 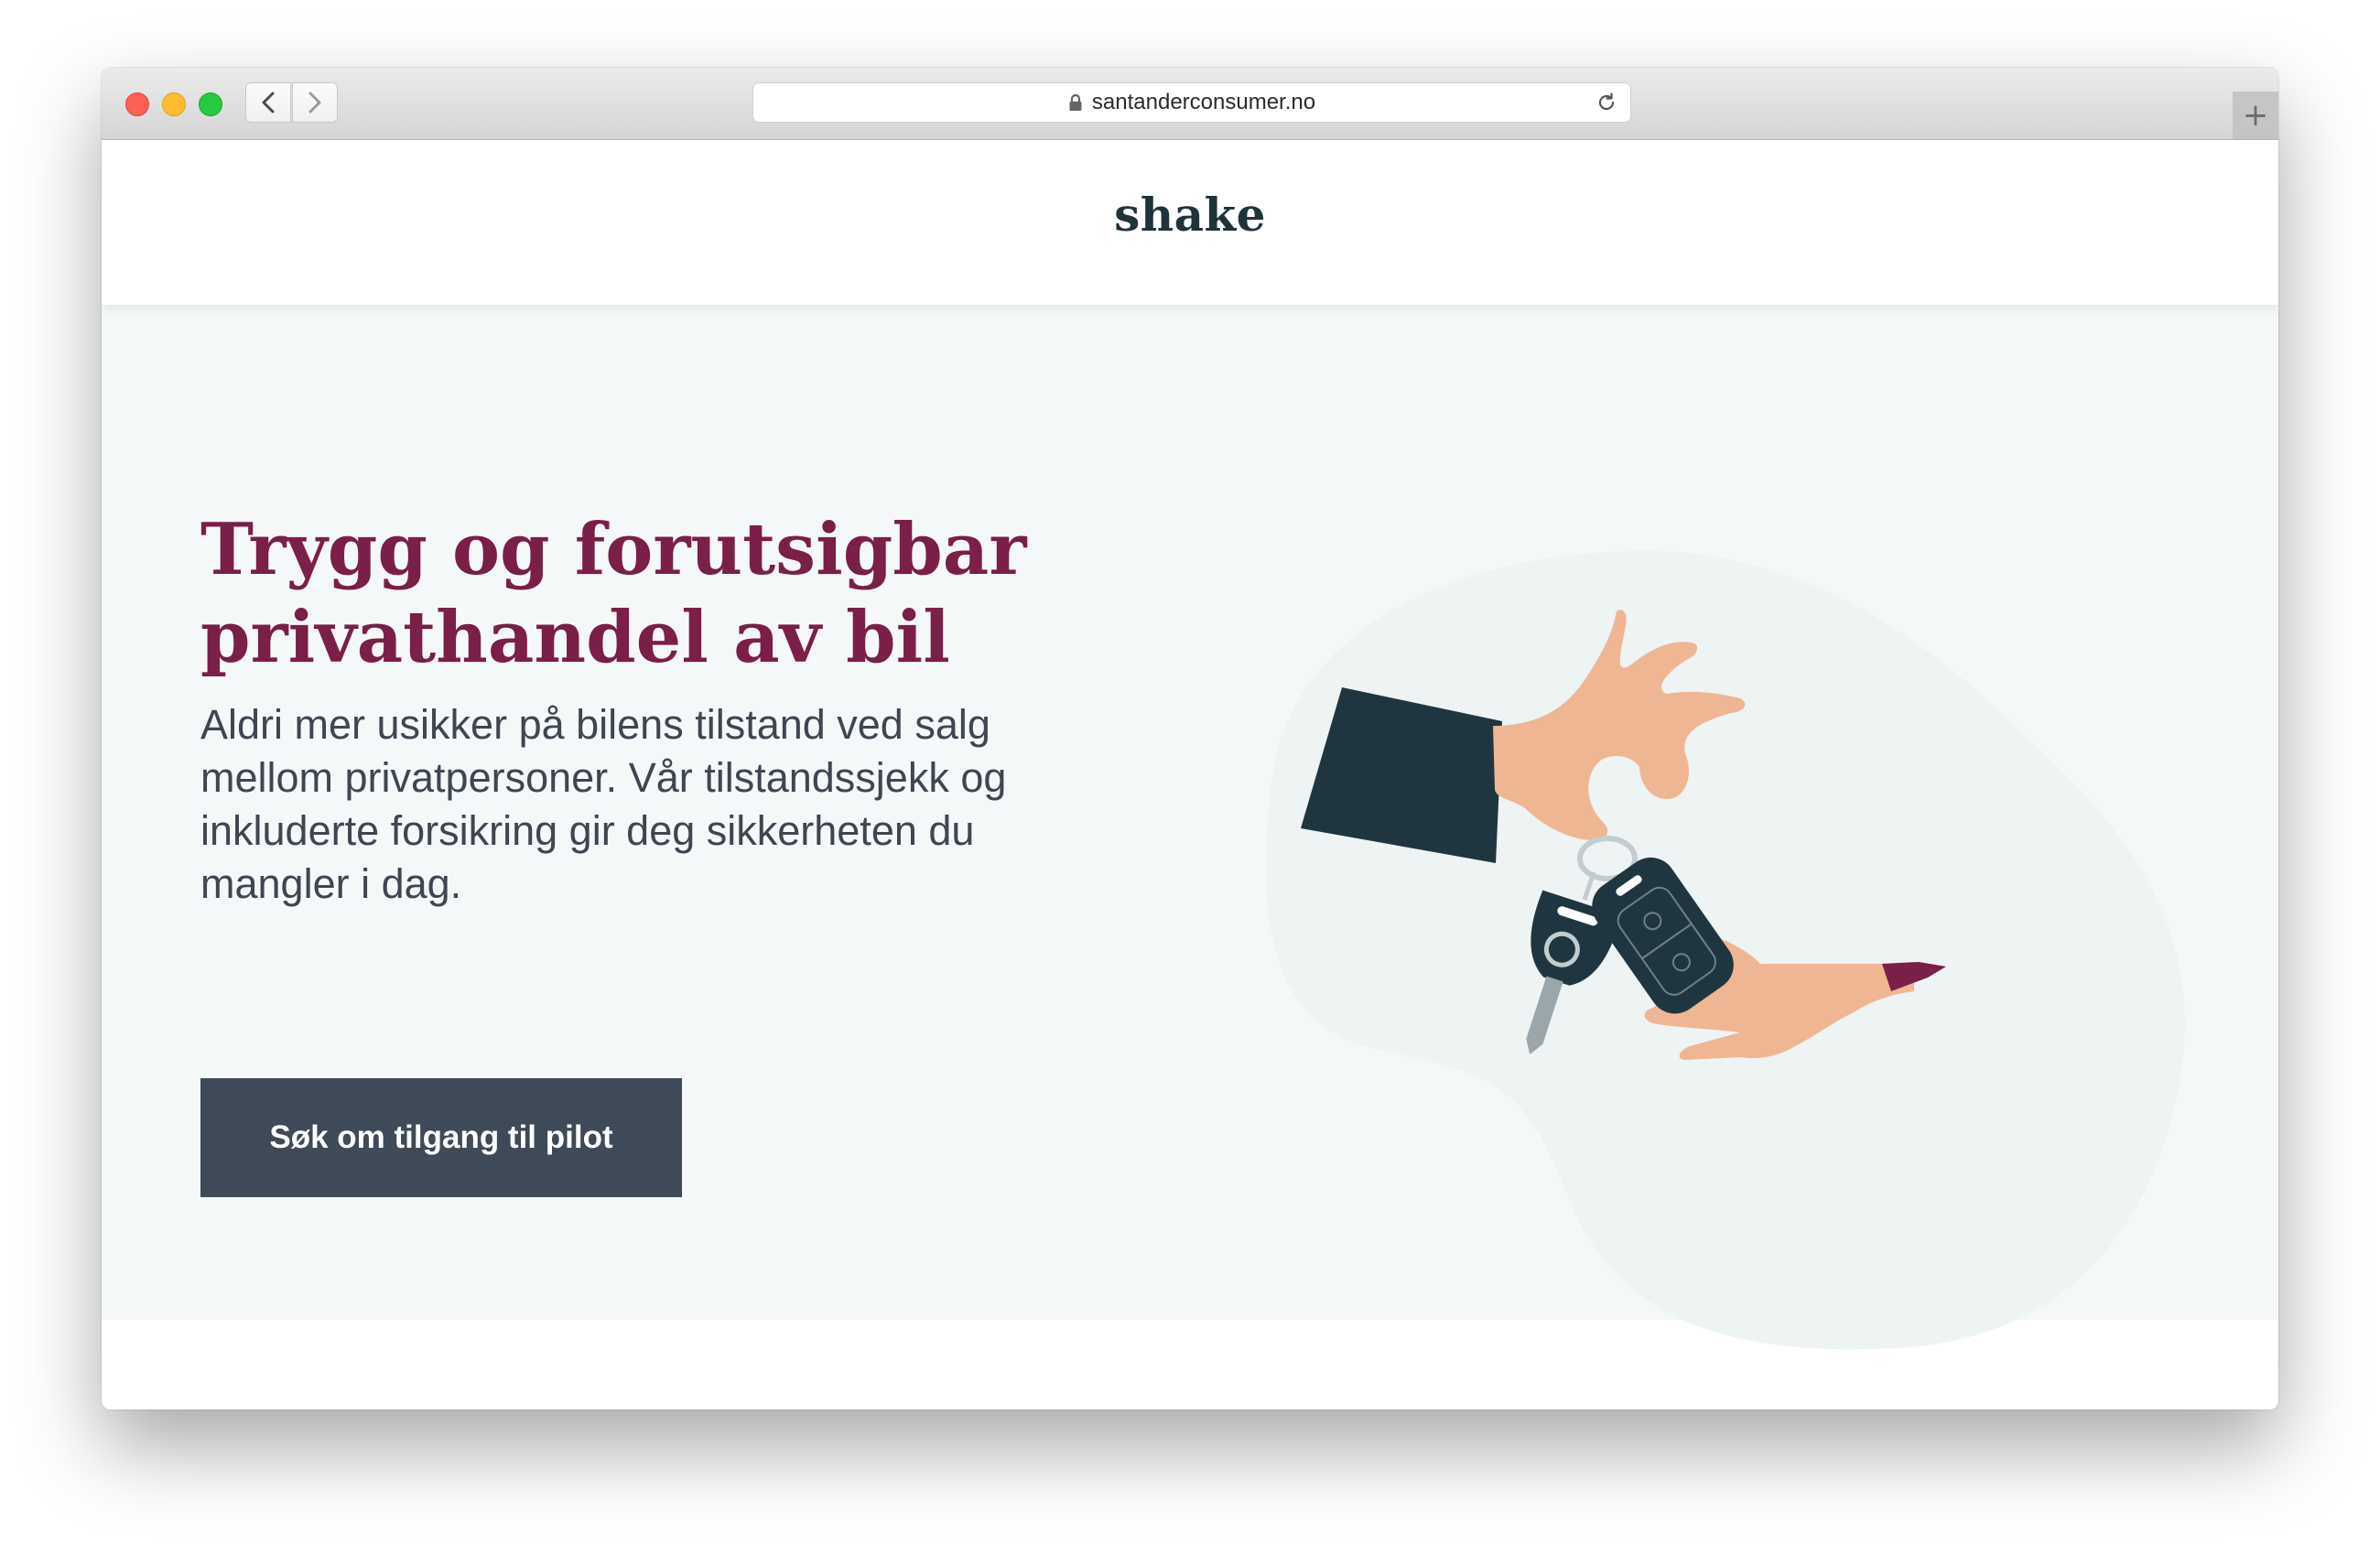 I want to click on new-tab-button: +, so click(x=2255, y=115).